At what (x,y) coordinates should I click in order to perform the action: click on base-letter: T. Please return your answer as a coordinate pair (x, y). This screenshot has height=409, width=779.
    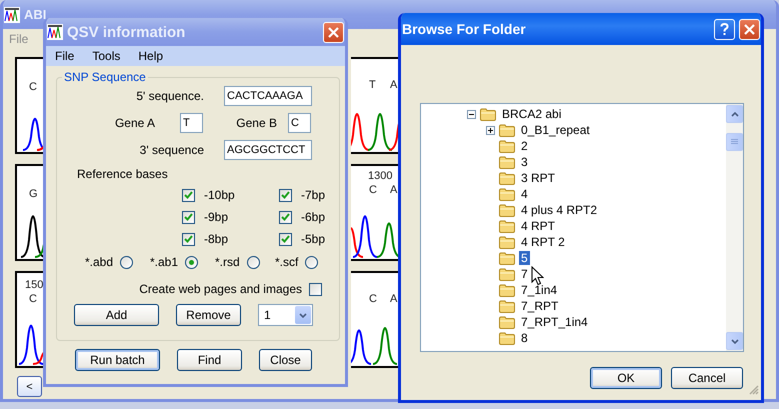
    Looking at the image, I should click on (372, 85).